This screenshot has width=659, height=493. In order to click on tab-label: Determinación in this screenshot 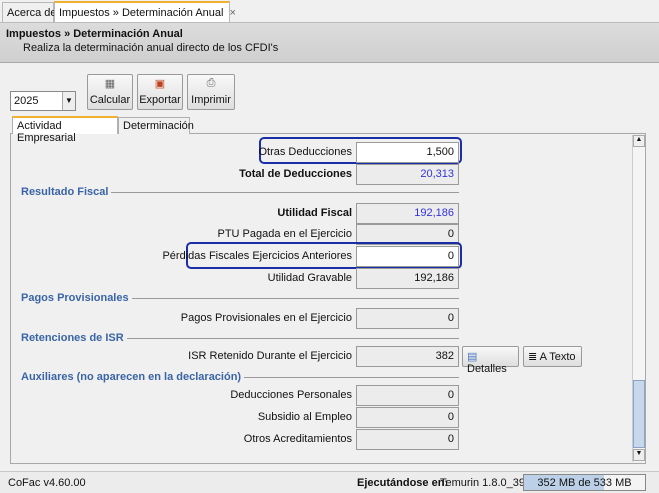, I will do `click(158, 126)`.